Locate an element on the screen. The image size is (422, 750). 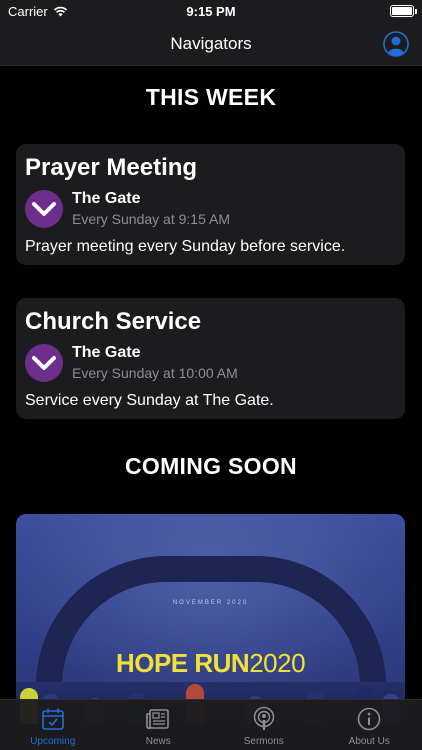
event-description: Service every Sunday at The Gate. is located at coordinates (149, 400).